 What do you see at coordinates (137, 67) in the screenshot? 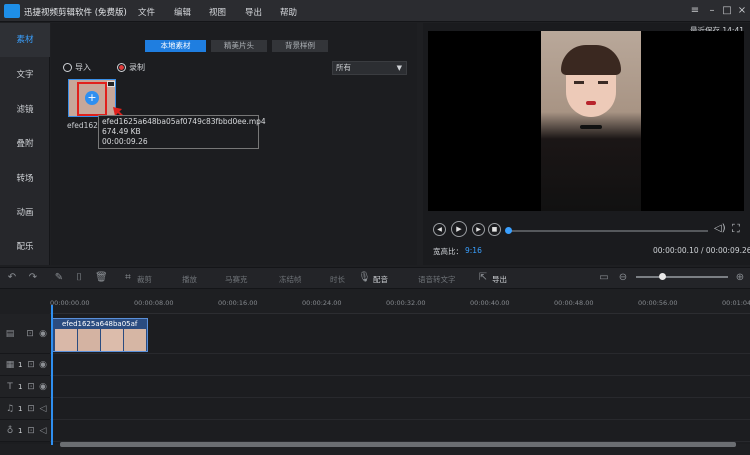
I see `record-label: 录制` at bounding box center [137, 67].